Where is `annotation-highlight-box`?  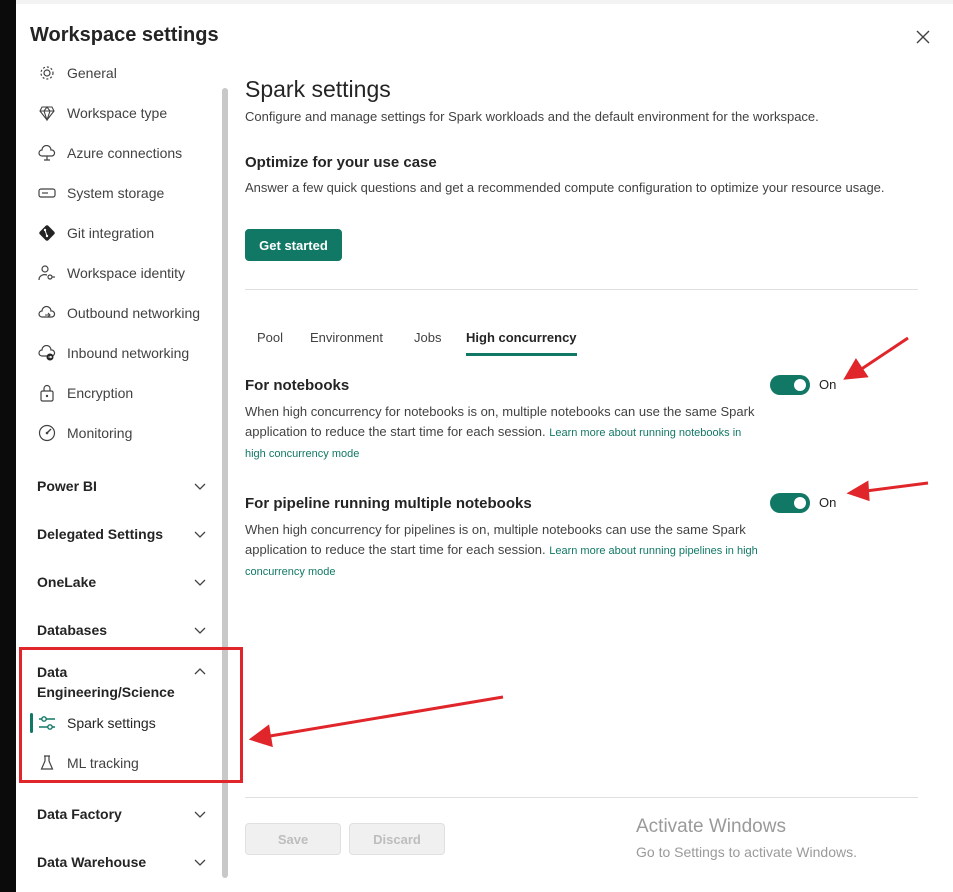 annotation-highlight-box is located at coordinates (131, 715).